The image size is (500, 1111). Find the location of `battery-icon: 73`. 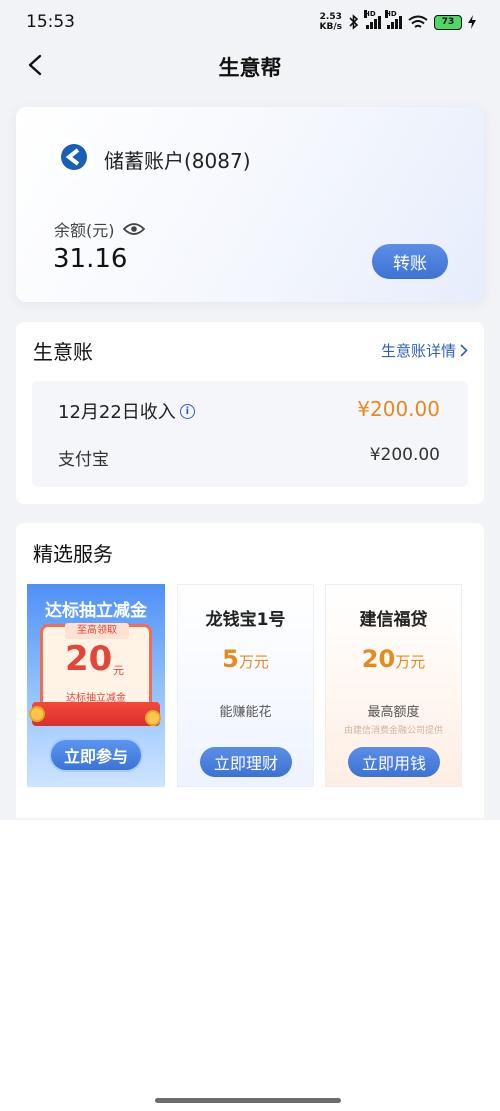

battery-icon: 73 is located at coordinates (448, 22).